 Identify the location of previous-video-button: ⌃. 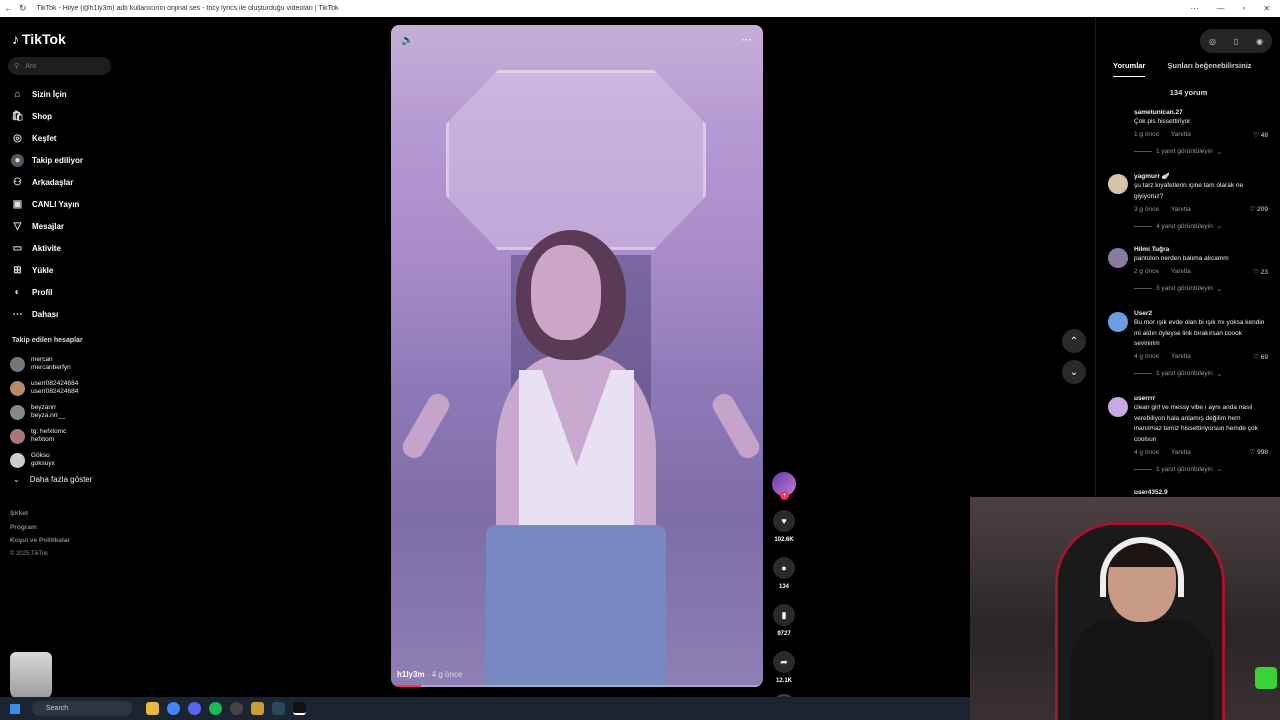
(1074, 341).